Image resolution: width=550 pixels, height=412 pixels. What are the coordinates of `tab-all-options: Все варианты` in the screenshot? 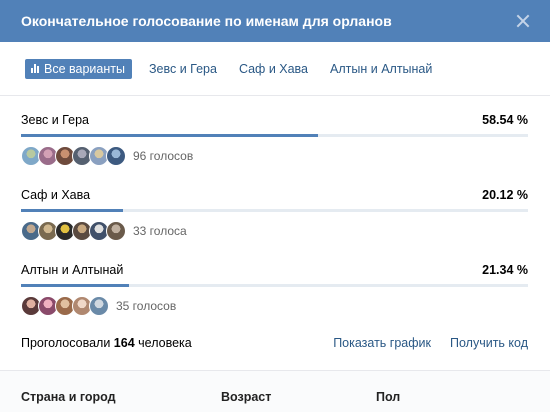 It's located at (78, 68).